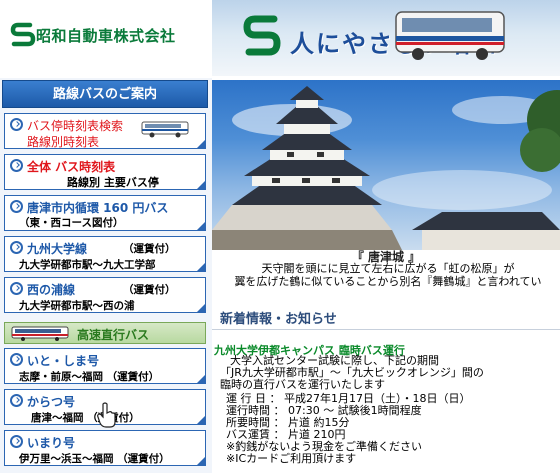  What do you see at coordinates (388, 268) in the screenshot?
I see `caption-line: 天守閣を頭にに見立て左右に広がる「虹の松原」が` at bounding box center [388, 268].